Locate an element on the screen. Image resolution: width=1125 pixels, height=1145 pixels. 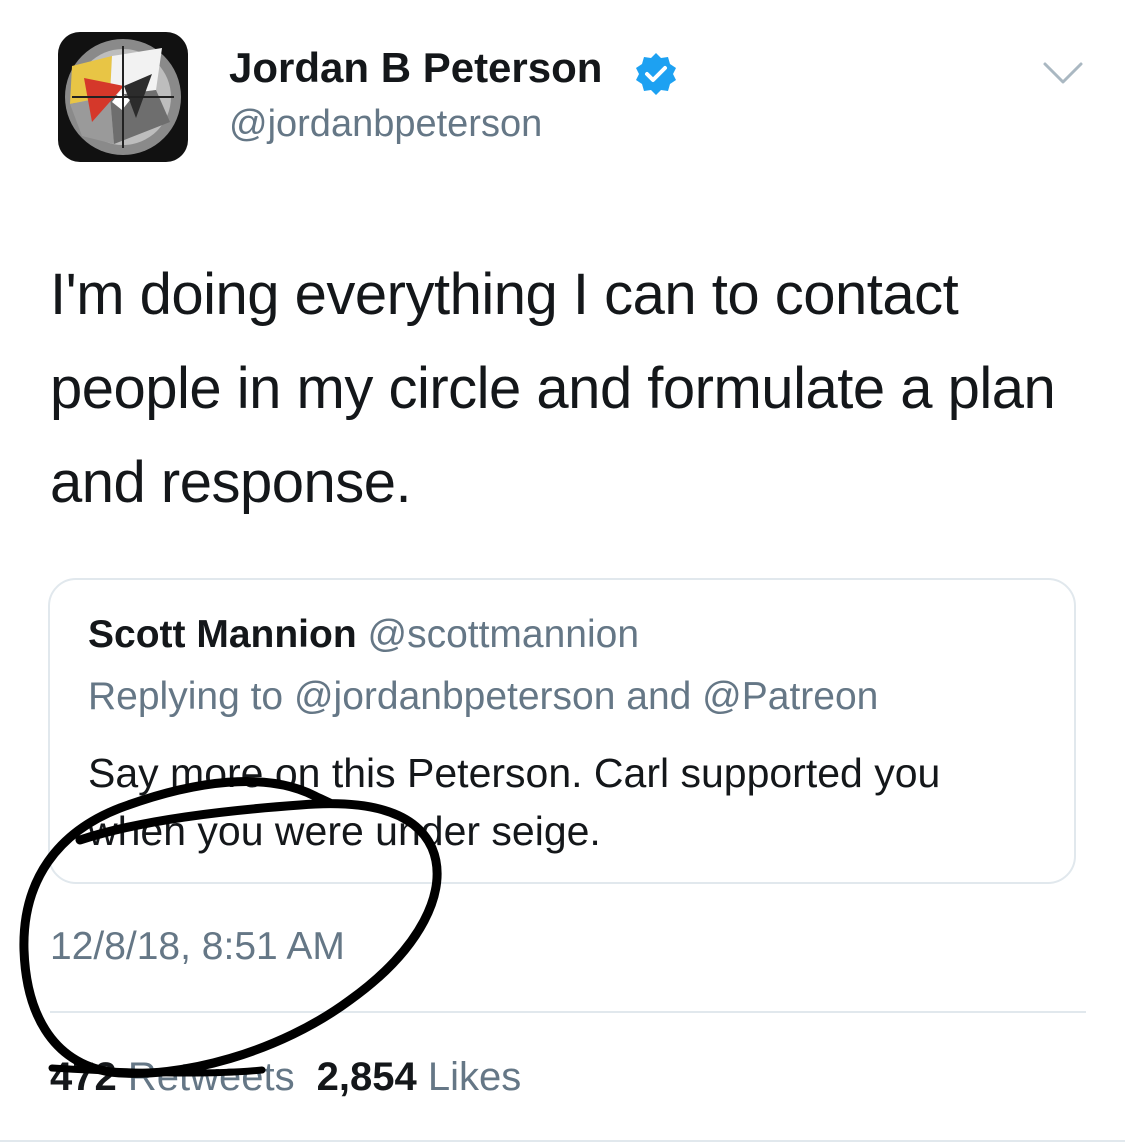
chevron-down-icon is located at coordinates (1063, 73).